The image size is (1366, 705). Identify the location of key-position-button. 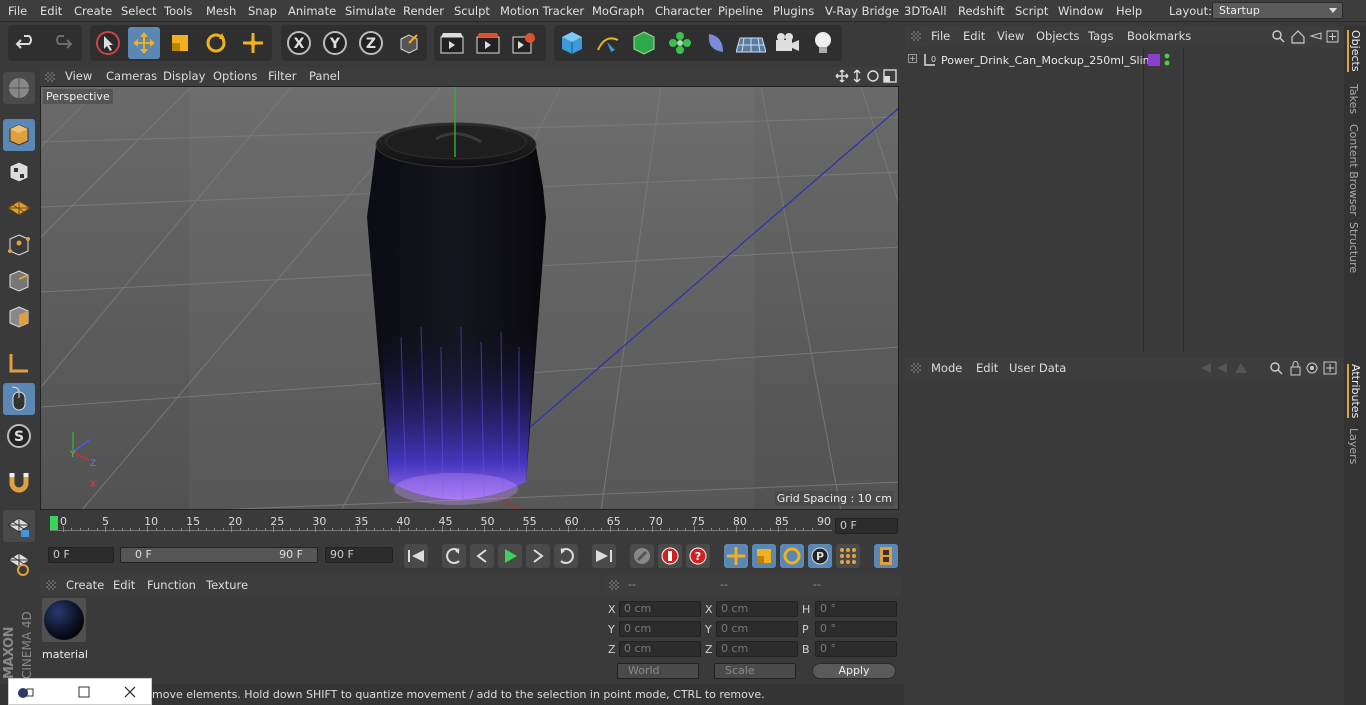
(736, 556).